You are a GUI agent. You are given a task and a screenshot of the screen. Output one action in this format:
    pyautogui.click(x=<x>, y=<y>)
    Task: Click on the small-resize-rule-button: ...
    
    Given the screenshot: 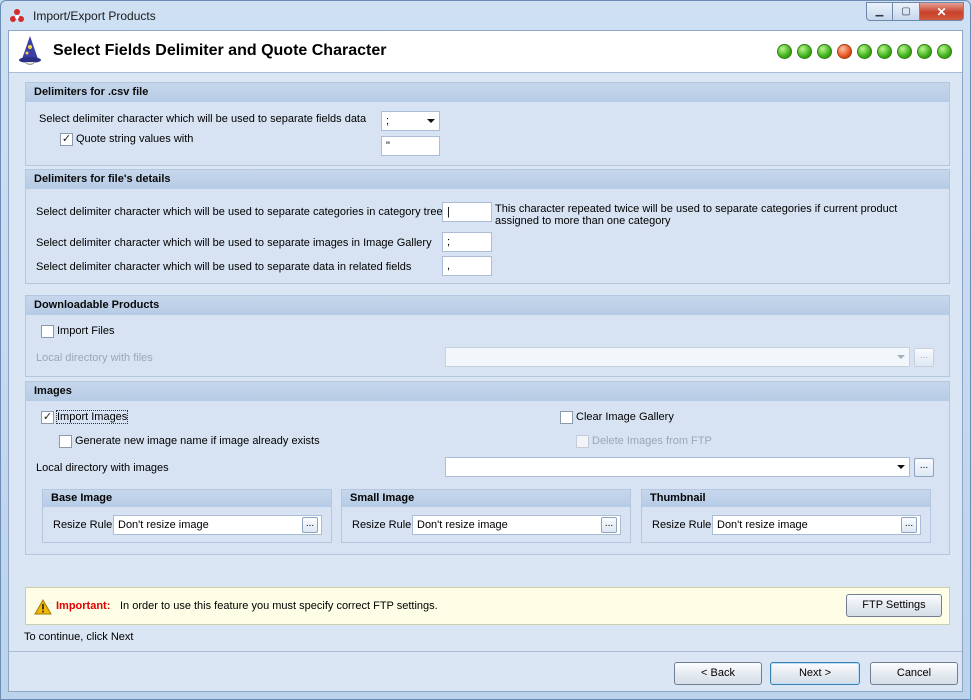 What is the action you would take?
    pyautogui.click(x=609, y=525)
    